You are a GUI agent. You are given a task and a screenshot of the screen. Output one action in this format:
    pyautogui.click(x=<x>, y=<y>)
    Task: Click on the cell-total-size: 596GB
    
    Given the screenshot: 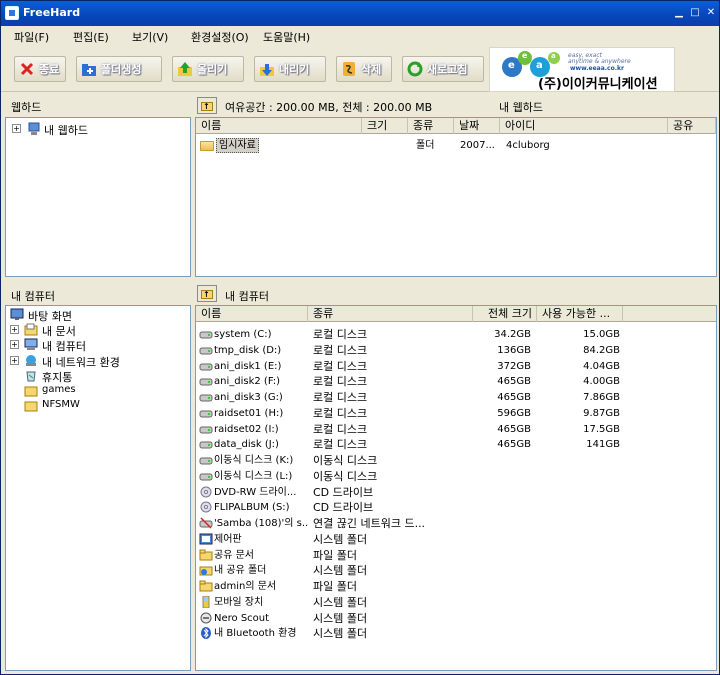 What is the action you would take?
    pyautogui.click(x=514, y=413)
    